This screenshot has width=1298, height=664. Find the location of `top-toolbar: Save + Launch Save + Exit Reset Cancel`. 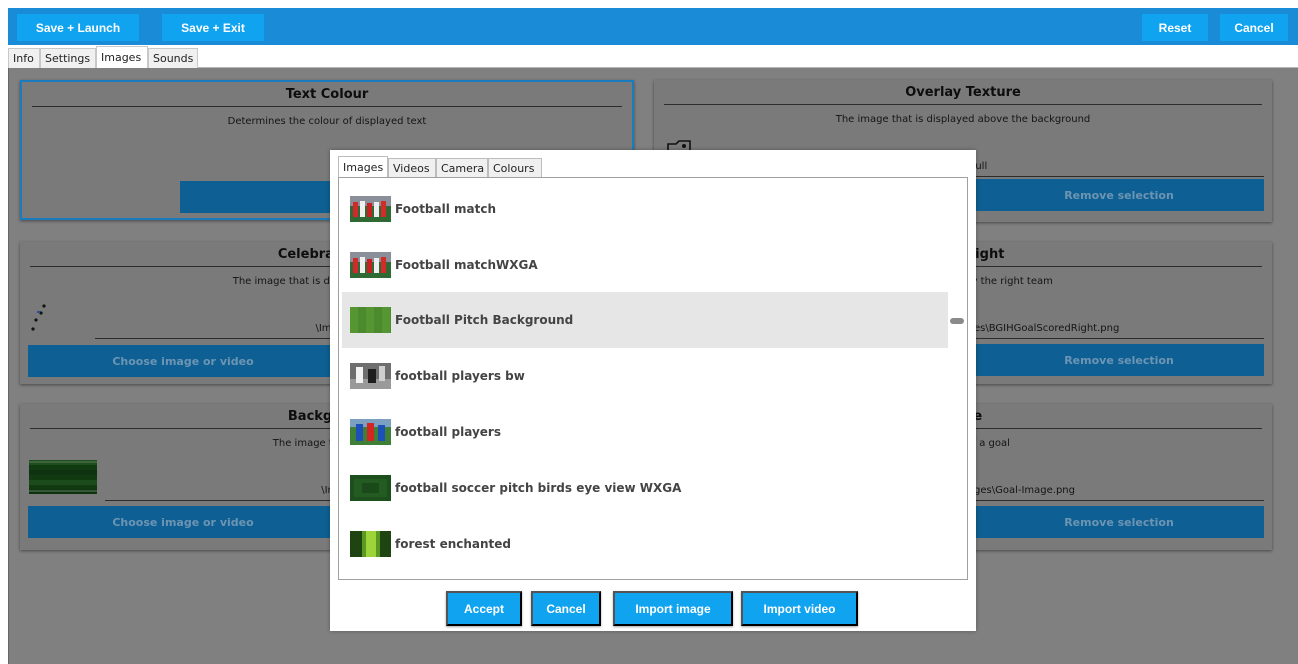

top-toolbar: Save + Launch Save + Exit Reset Cancel is located at coordinates (653, 26).